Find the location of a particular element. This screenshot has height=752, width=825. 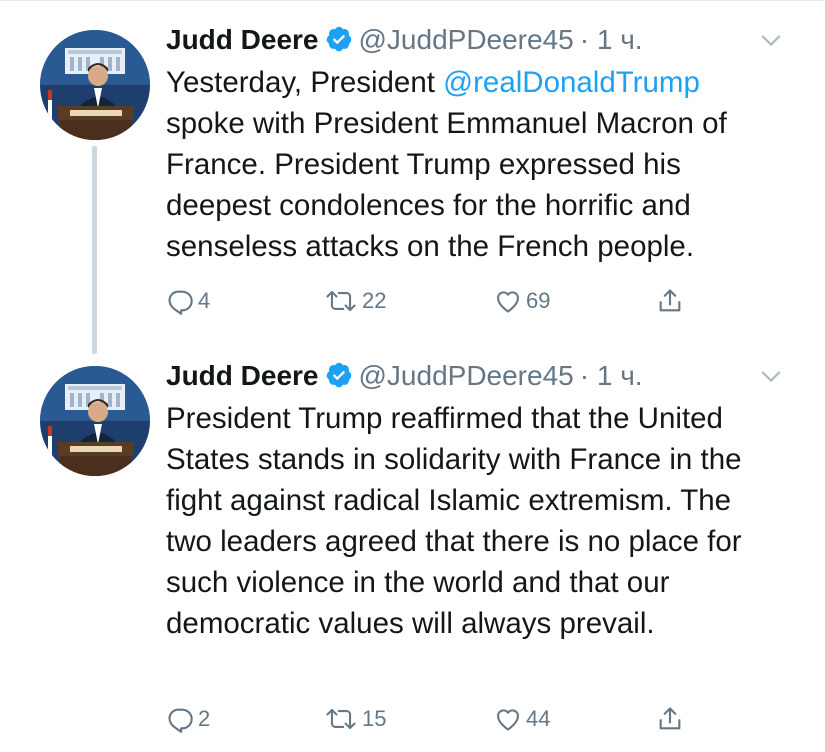

retweet-button: 15 is located at coordinates (355, 719).